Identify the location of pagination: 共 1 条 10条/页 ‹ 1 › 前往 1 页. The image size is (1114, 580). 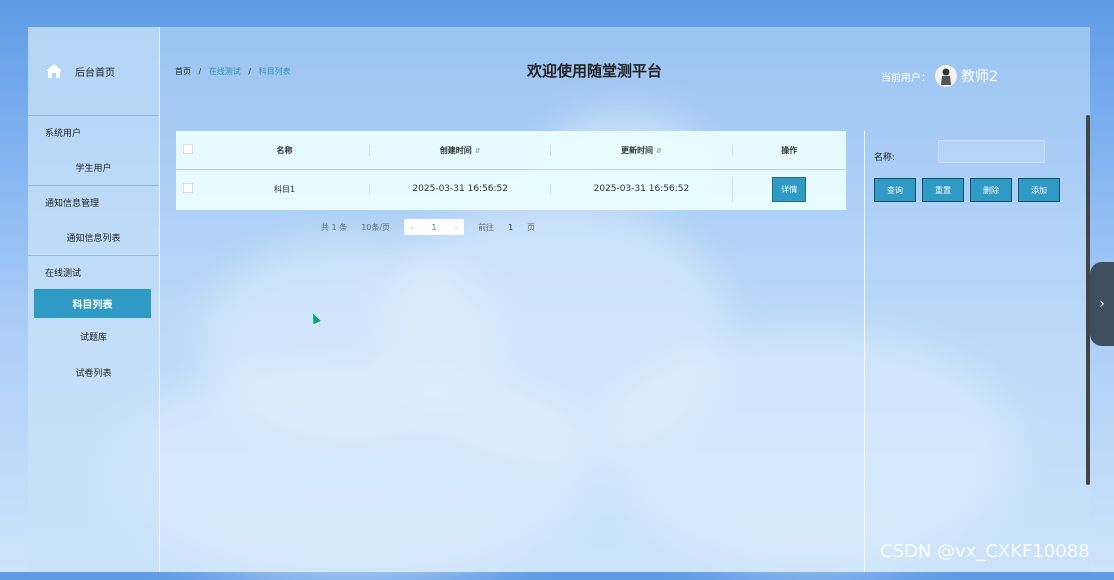
(435, 227).